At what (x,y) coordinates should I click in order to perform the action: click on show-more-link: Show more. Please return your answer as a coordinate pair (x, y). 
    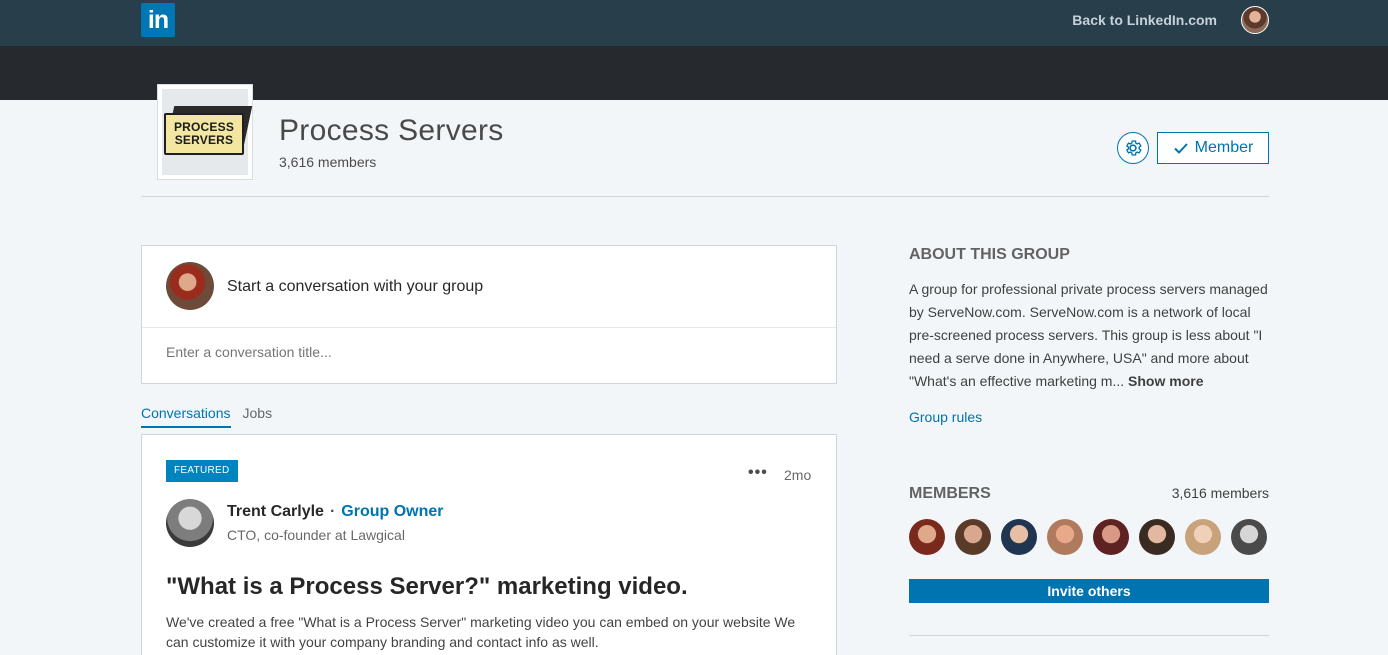
    Looking at the image, I should click on (1165, 381).